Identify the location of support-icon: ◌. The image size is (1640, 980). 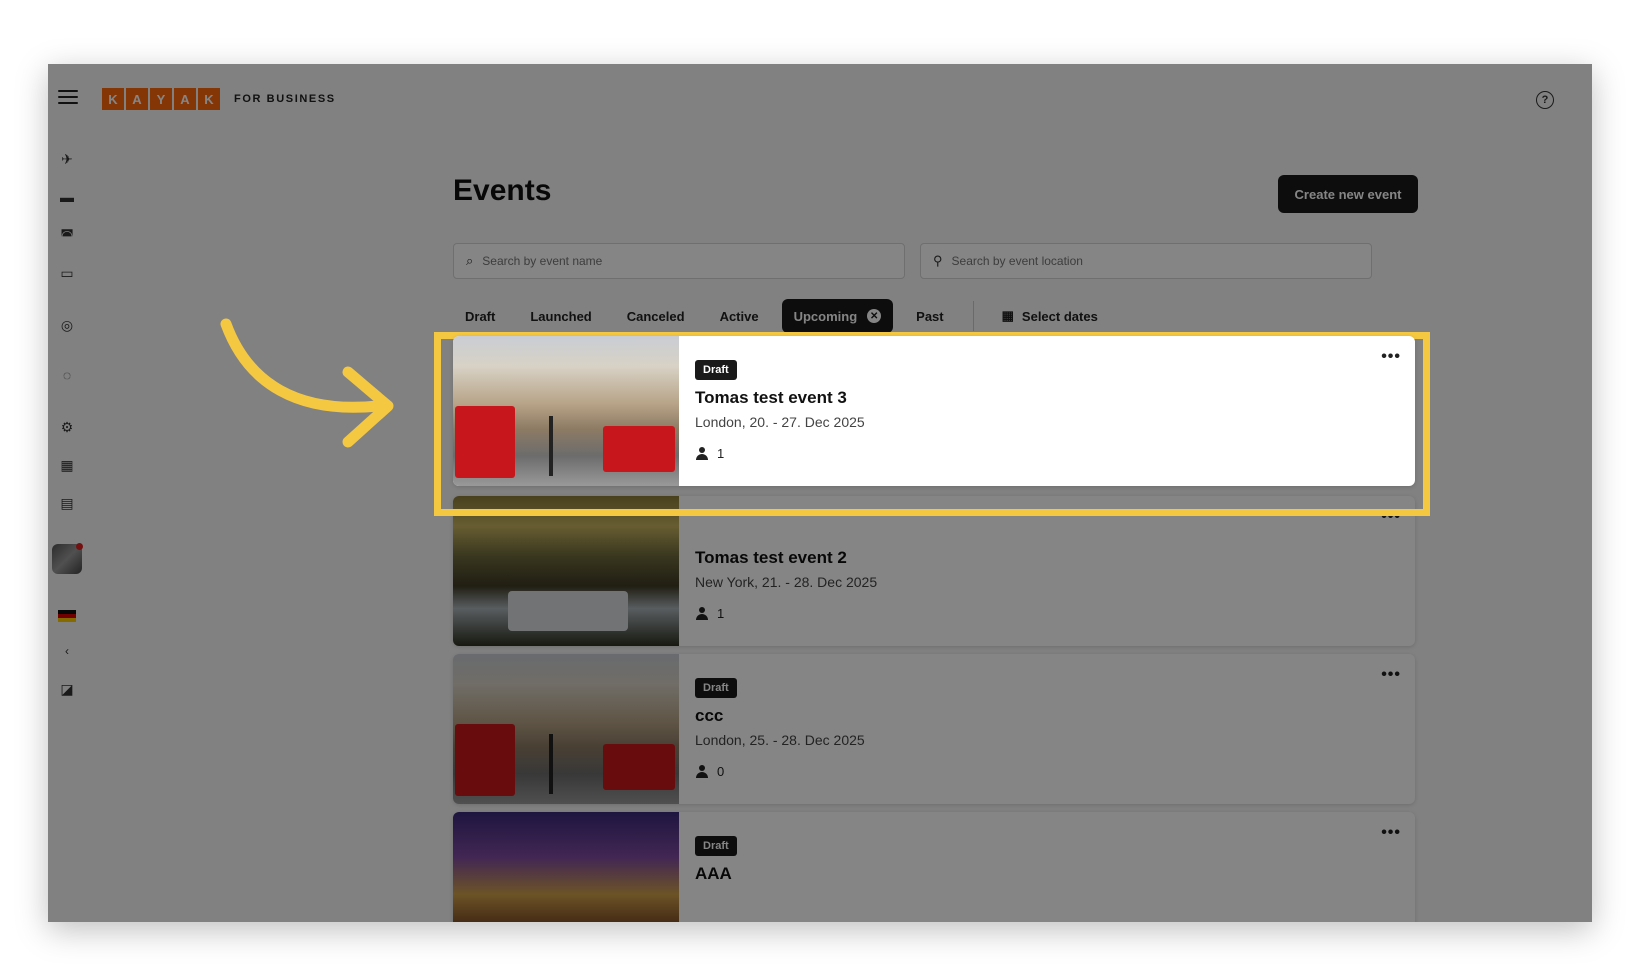
(67, 375).